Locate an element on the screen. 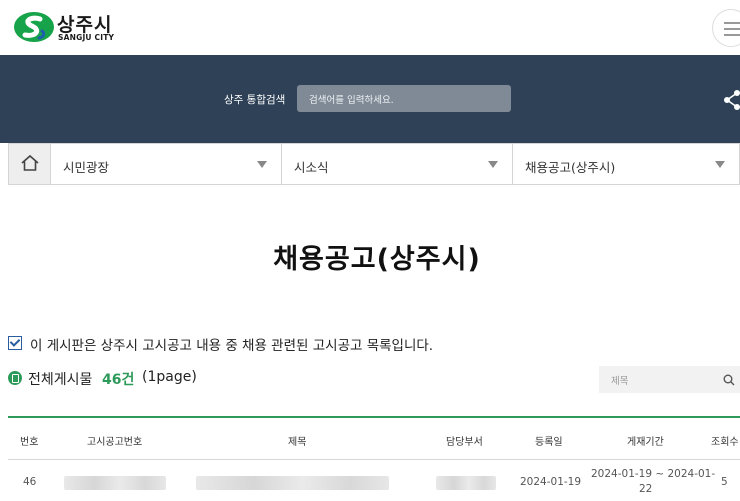 The height and width of the screenshot is (501, 740). redacted-department is located at coordinates (466, 483).